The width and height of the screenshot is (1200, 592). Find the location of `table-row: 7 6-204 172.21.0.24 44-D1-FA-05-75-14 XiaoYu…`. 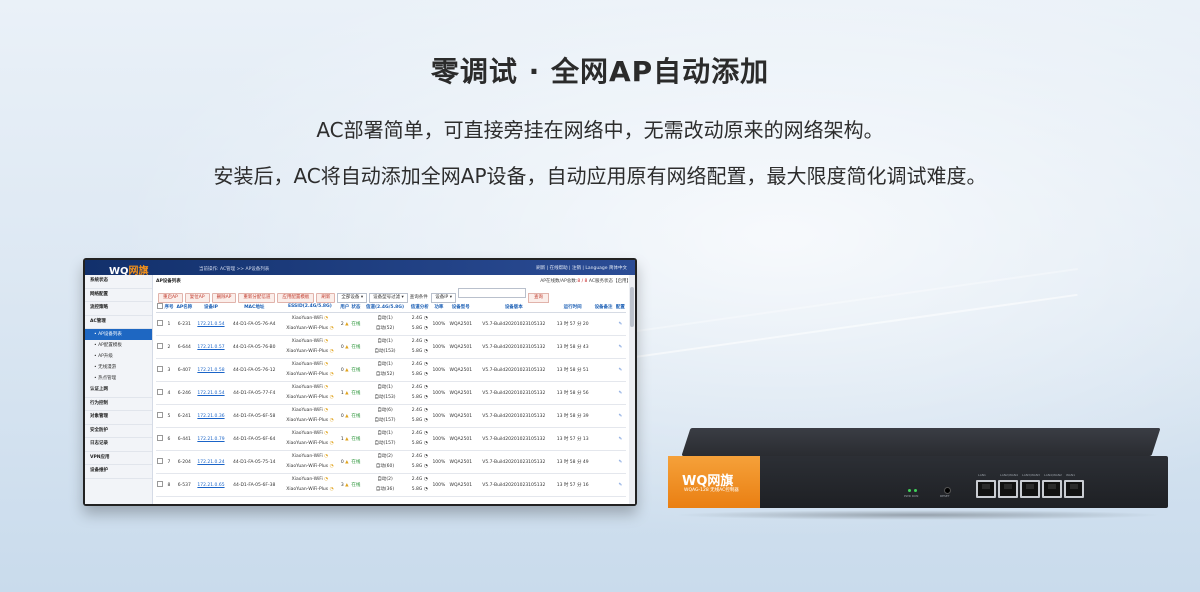

table-row: 7 6-204 172.21.0.24 44-D1-FA-05-75-14 XiaoYu… is located at coordinates (391, 462).